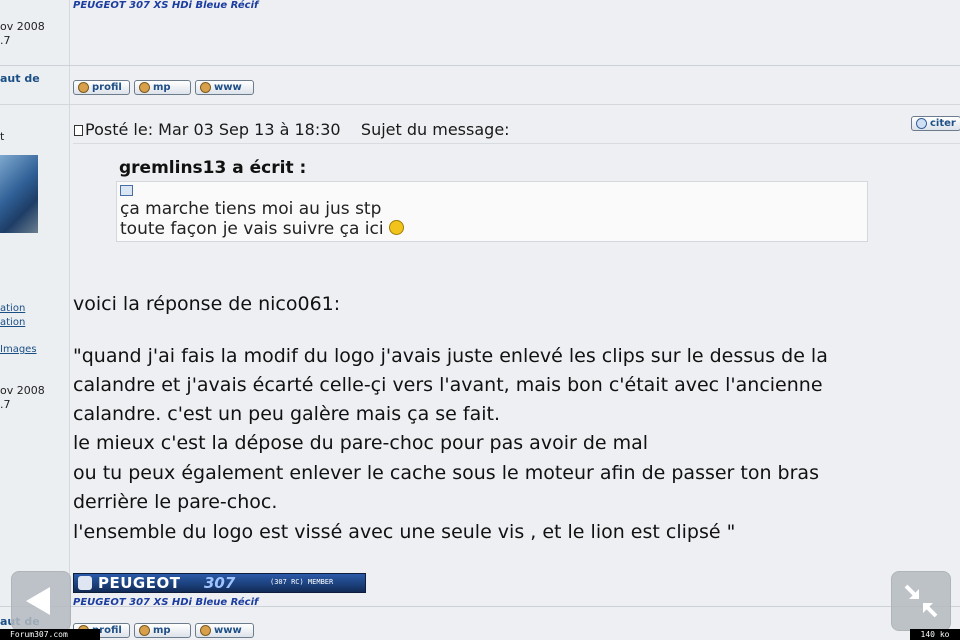 Image resolution: width=960 pixels, height=640 pixels. What do you see at coordinates (78, 130) in the screenshot?
I see `post-icon` at bounding box center [78, 130].